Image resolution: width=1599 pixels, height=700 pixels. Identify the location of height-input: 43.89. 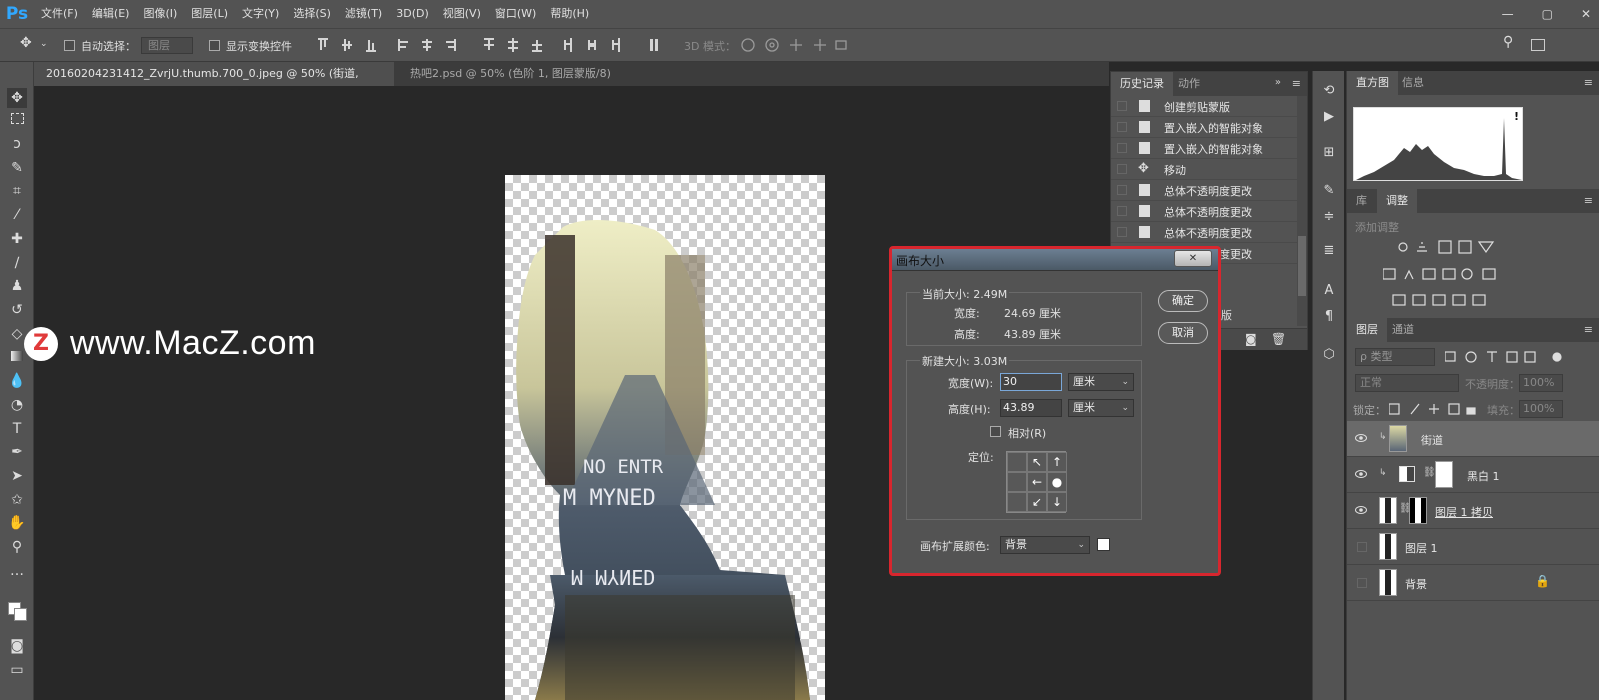
(1031, 408).